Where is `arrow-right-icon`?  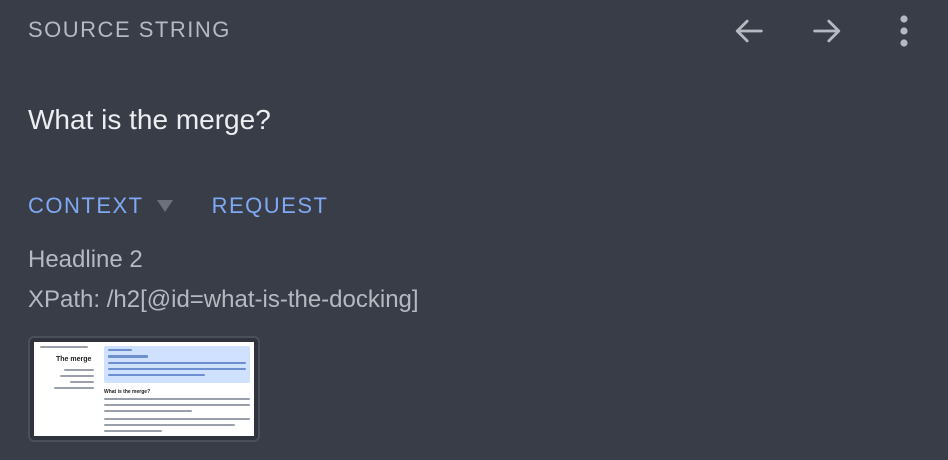
arrow-right-icon is located at coordinates (827, 31).